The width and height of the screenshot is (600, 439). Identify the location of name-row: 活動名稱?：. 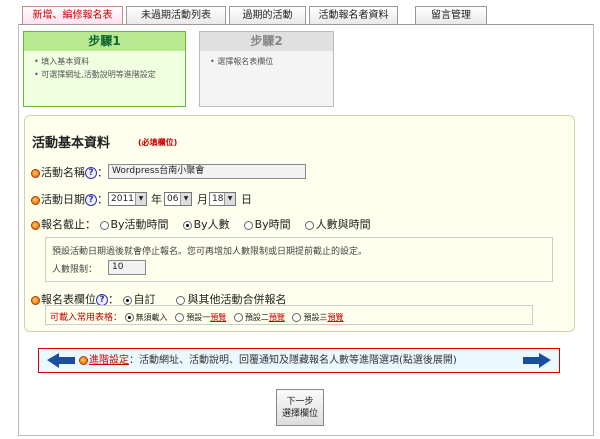
(69, 172).